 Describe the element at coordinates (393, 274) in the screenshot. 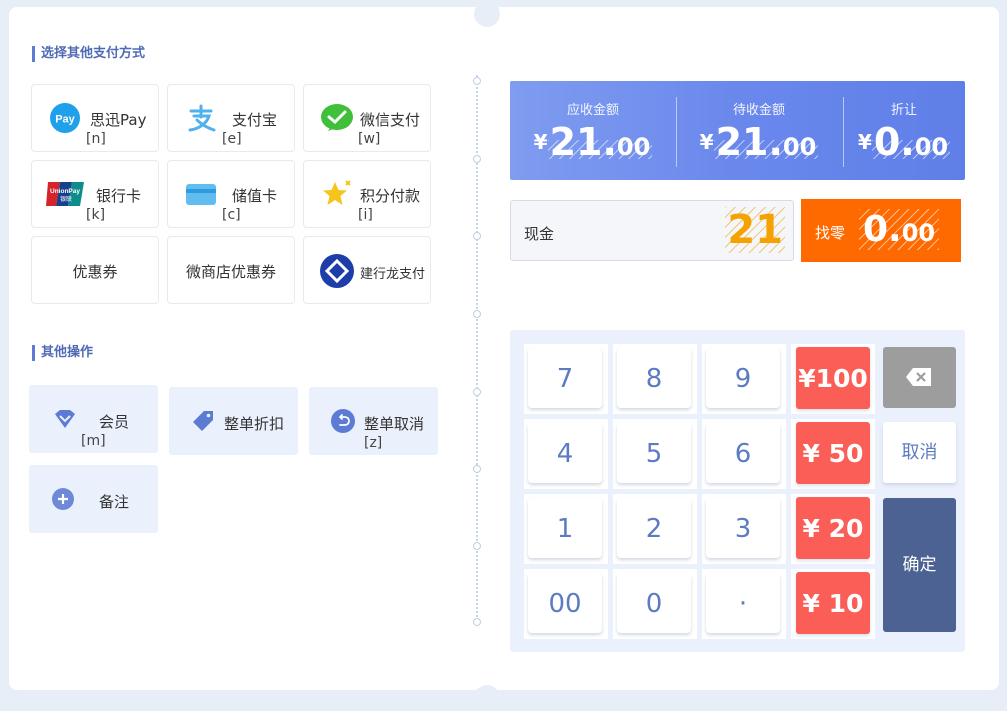

I see `pay-label: 建行龙支付` at that location.